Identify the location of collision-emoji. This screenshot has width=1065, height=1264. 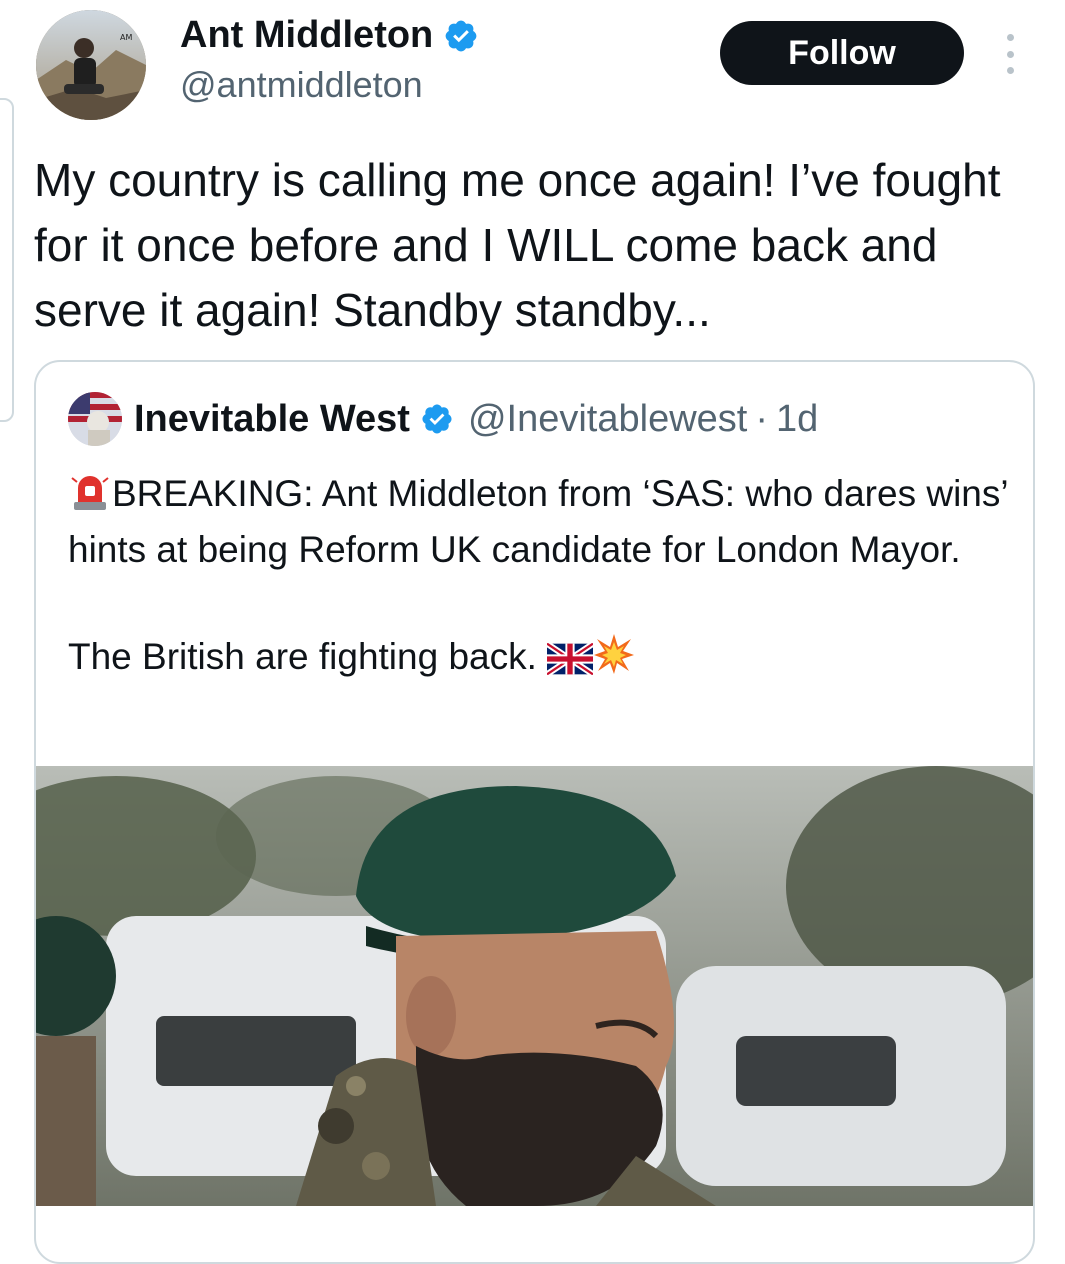
(614, 654).